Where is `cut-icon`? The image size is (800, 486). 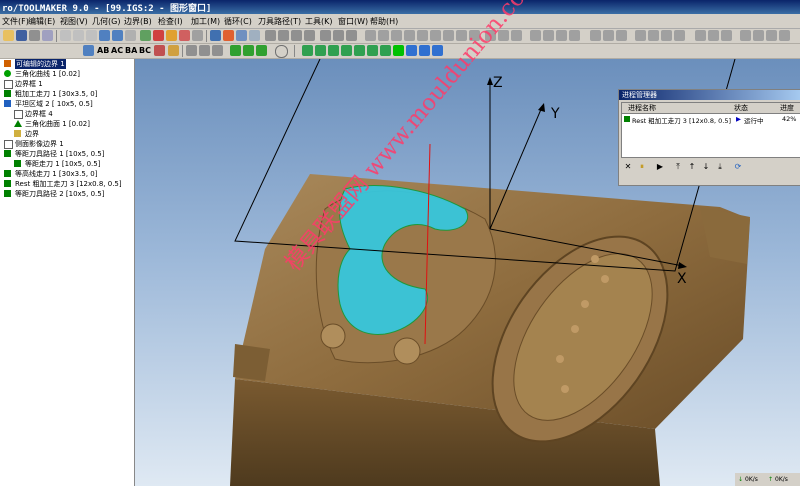
cut-icon is located at coordinates (65, 35).